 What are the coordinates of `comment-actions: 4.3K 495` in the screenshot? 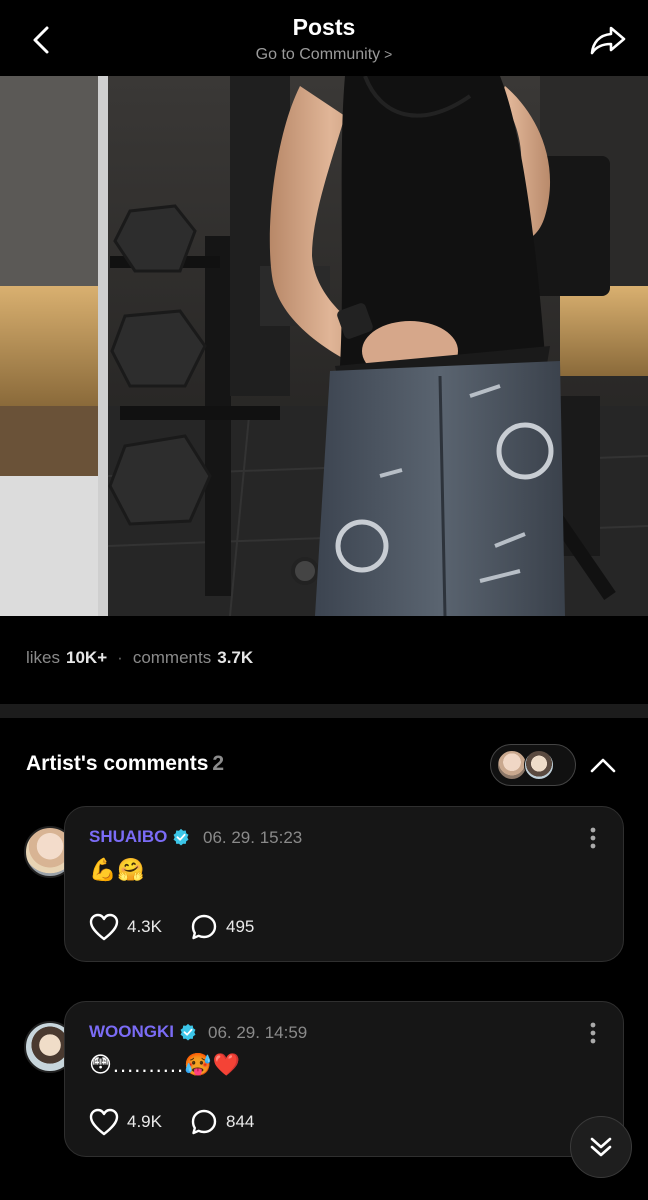 It's located at (171, 927).